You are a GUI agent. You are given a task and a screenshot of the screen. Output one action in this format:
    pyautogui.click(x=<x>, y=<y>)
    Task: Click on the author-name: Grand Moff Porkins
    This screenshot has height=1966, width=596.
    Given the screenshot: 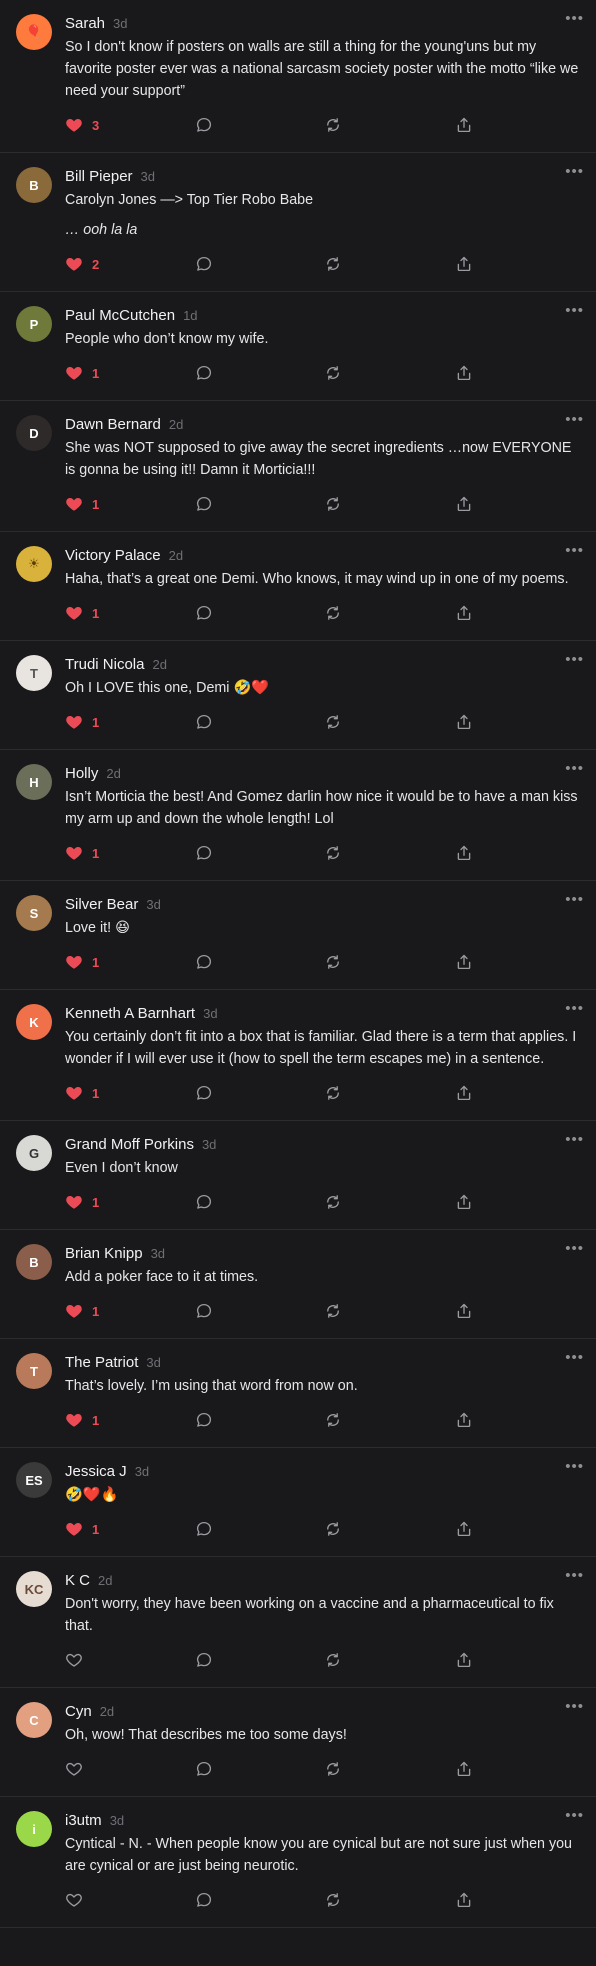 What is the action you would take?
    pyautogui.click(x=129, y=1144)
    